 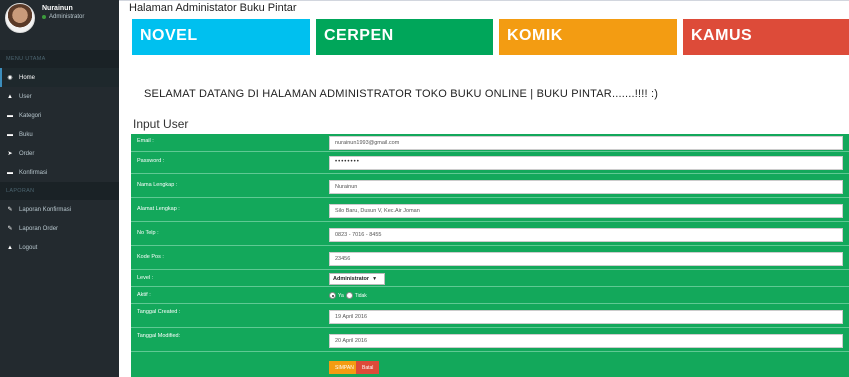 I want to click on row-modified: Tanggal Modified: 20 April 2016, so click(x=490, y=340).